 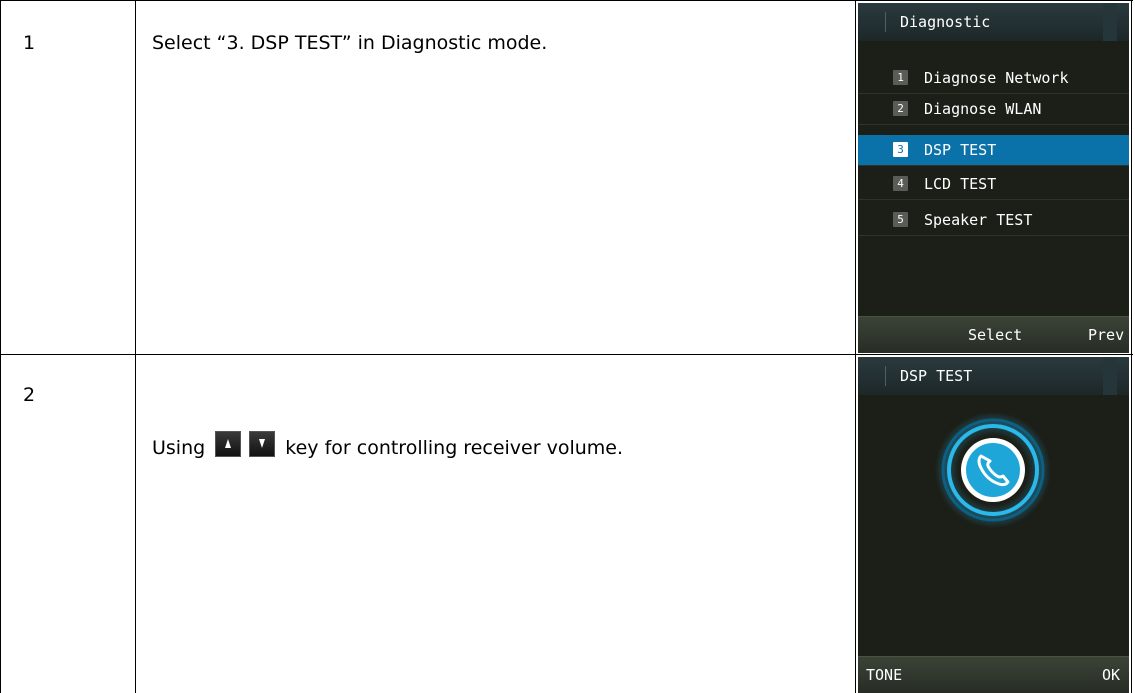 What do you see at coordinates (29, 43) in the screenshot?
I see `step-number: 1` at bounding box center [29, 43].